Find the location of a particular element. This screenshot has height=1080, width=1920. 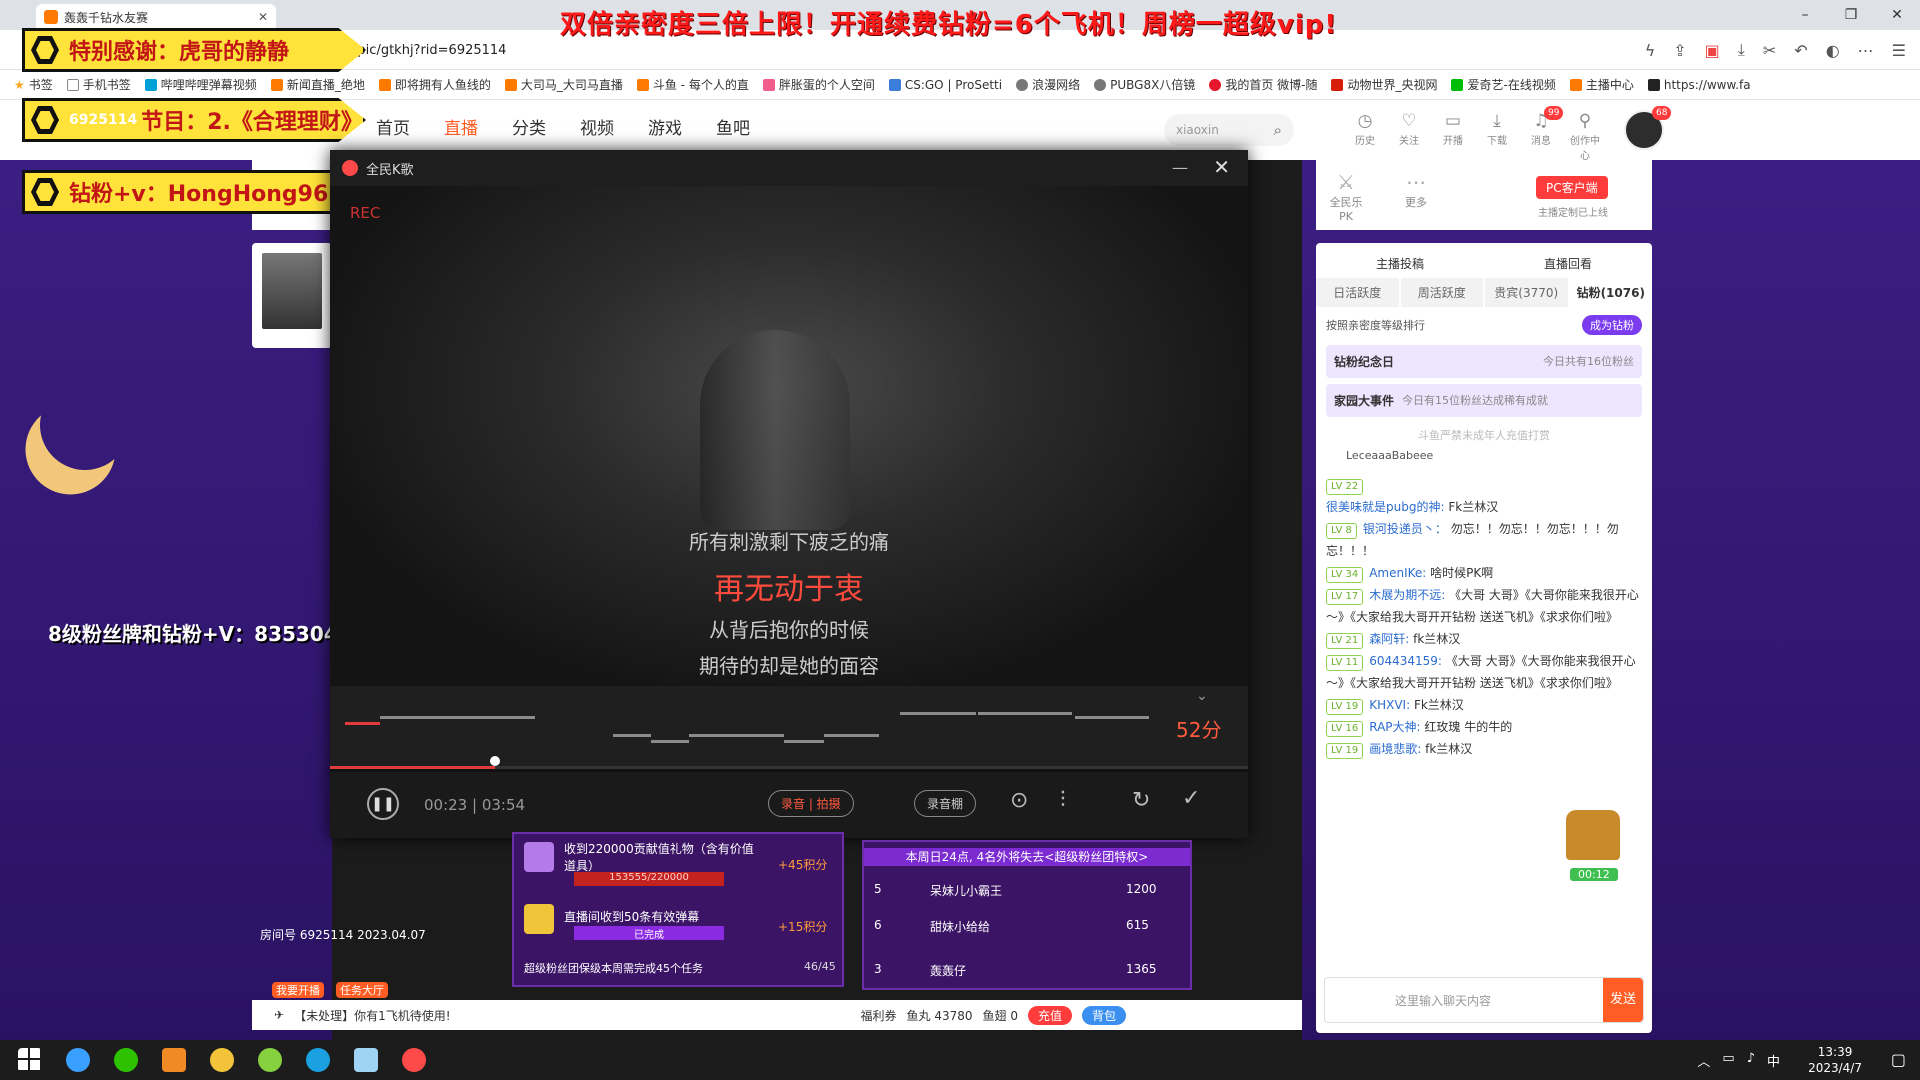

bookmark-item: 即将拥有人鱼线的 is located at coordinates (434, 84).